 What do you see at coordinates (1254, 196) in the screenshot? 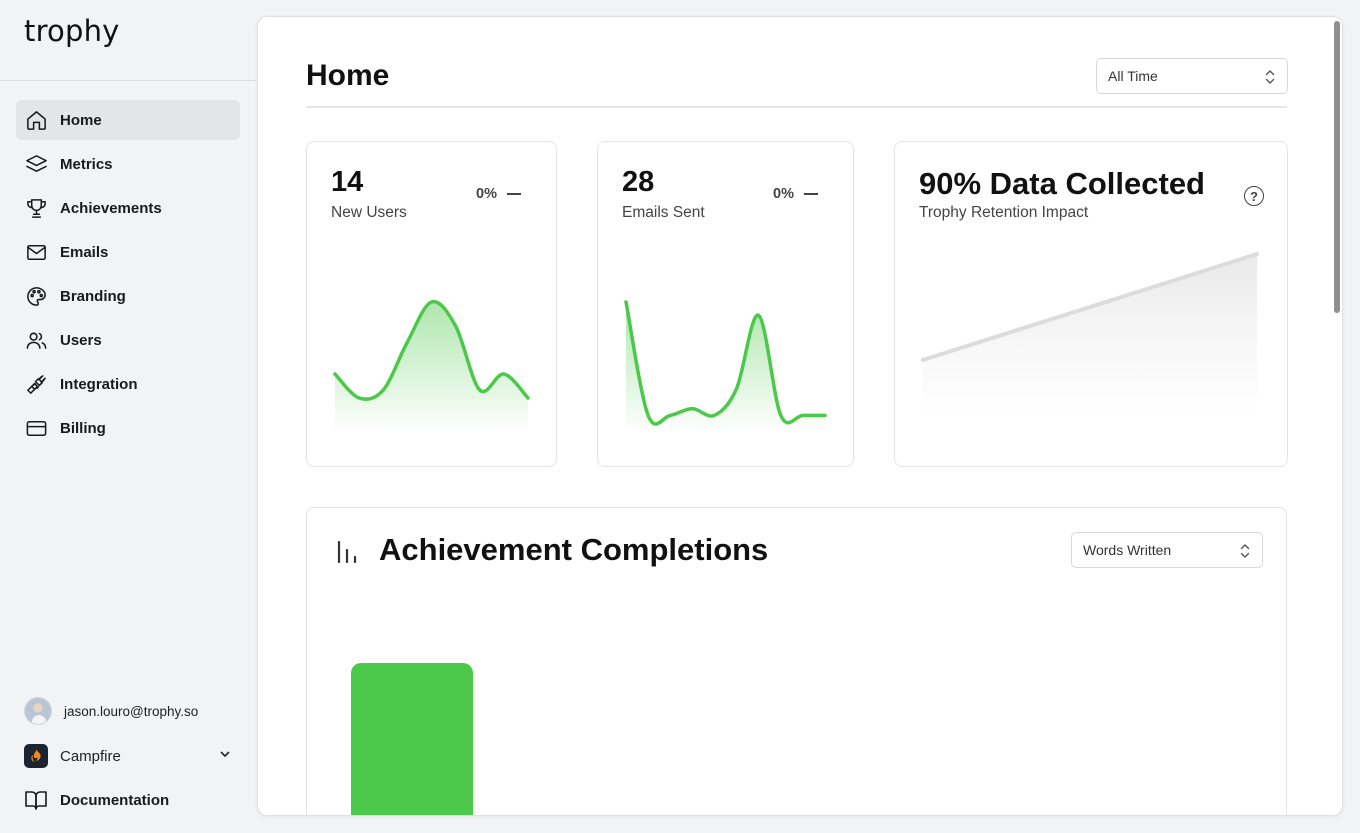
I see `help-icon: ?` at bounding box center [1254, 196].